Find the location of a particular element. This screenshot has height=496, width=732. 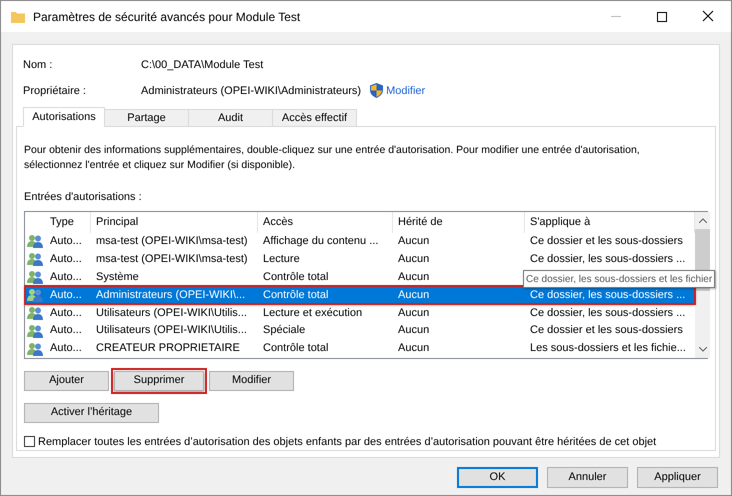

tab: Partage is located at coordinates (146, 118).